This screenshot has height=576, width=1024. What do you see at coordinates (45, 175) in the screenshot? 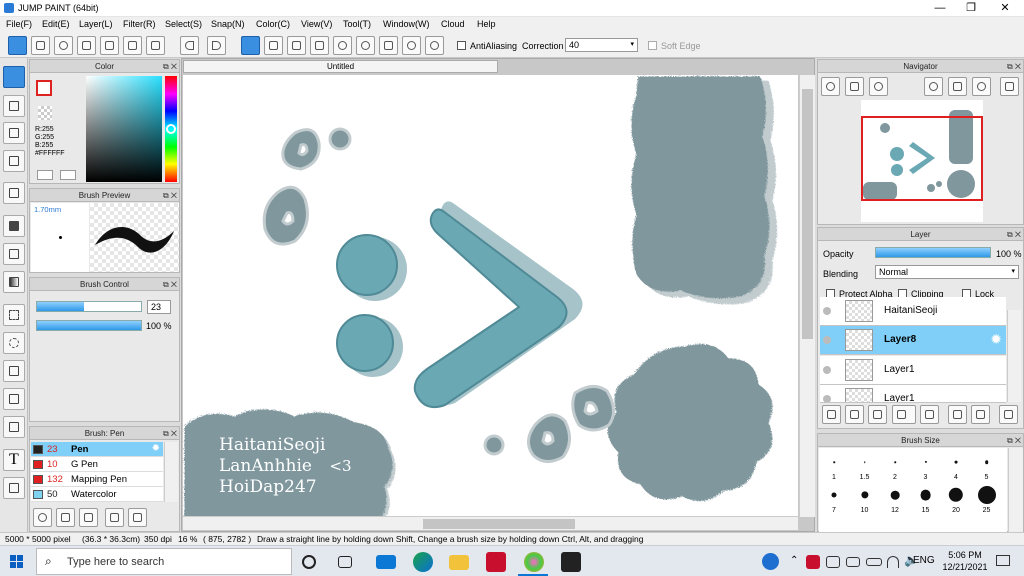
I see `color-mode-button` at bounding box center [45, 175].